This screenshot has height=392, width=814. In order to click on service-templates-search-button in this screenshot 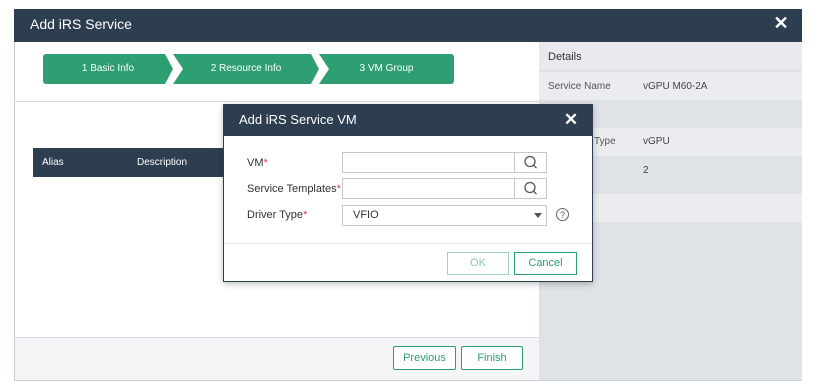, I will do `click(530, 188)`.